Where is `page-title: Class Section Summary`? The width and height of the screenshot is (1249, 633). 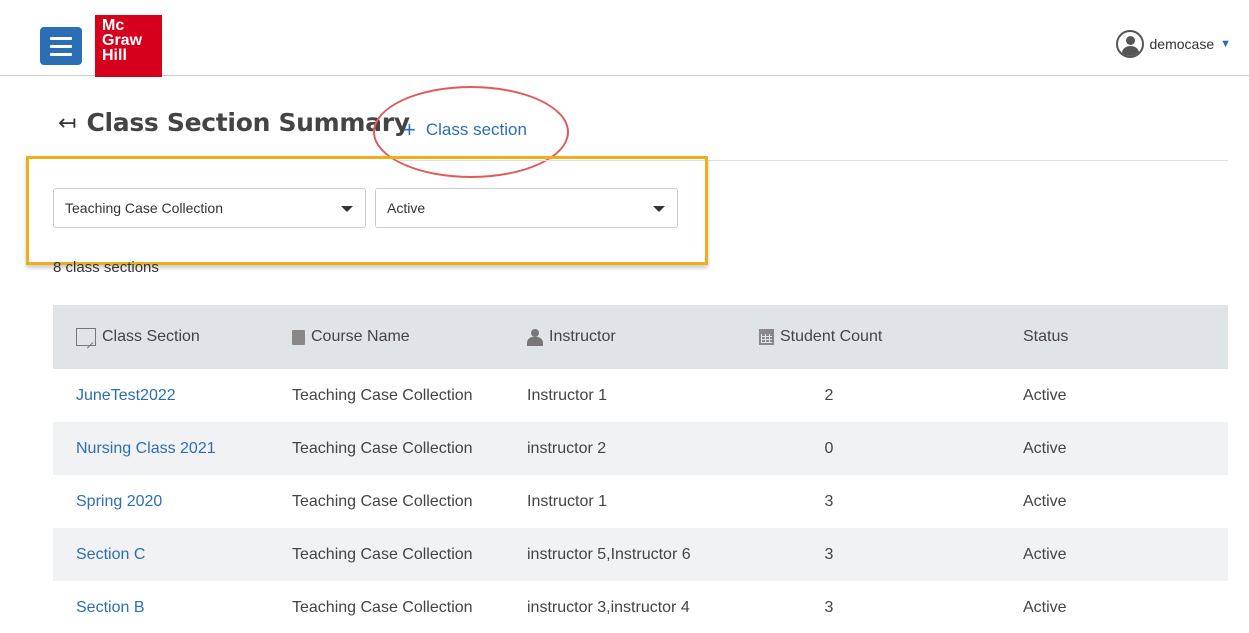 page-title: Class Section Summary is located at coordinates (248, 122).